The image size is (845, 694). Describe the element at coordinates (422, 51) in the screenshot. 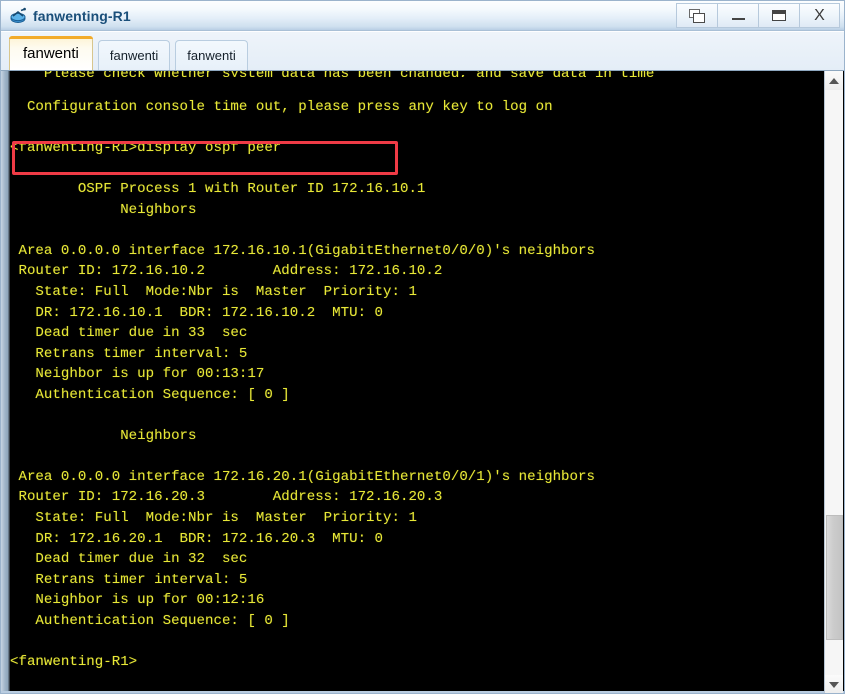

I see `tab-bar: fanwenti fanwenti fanwenti` at that location.